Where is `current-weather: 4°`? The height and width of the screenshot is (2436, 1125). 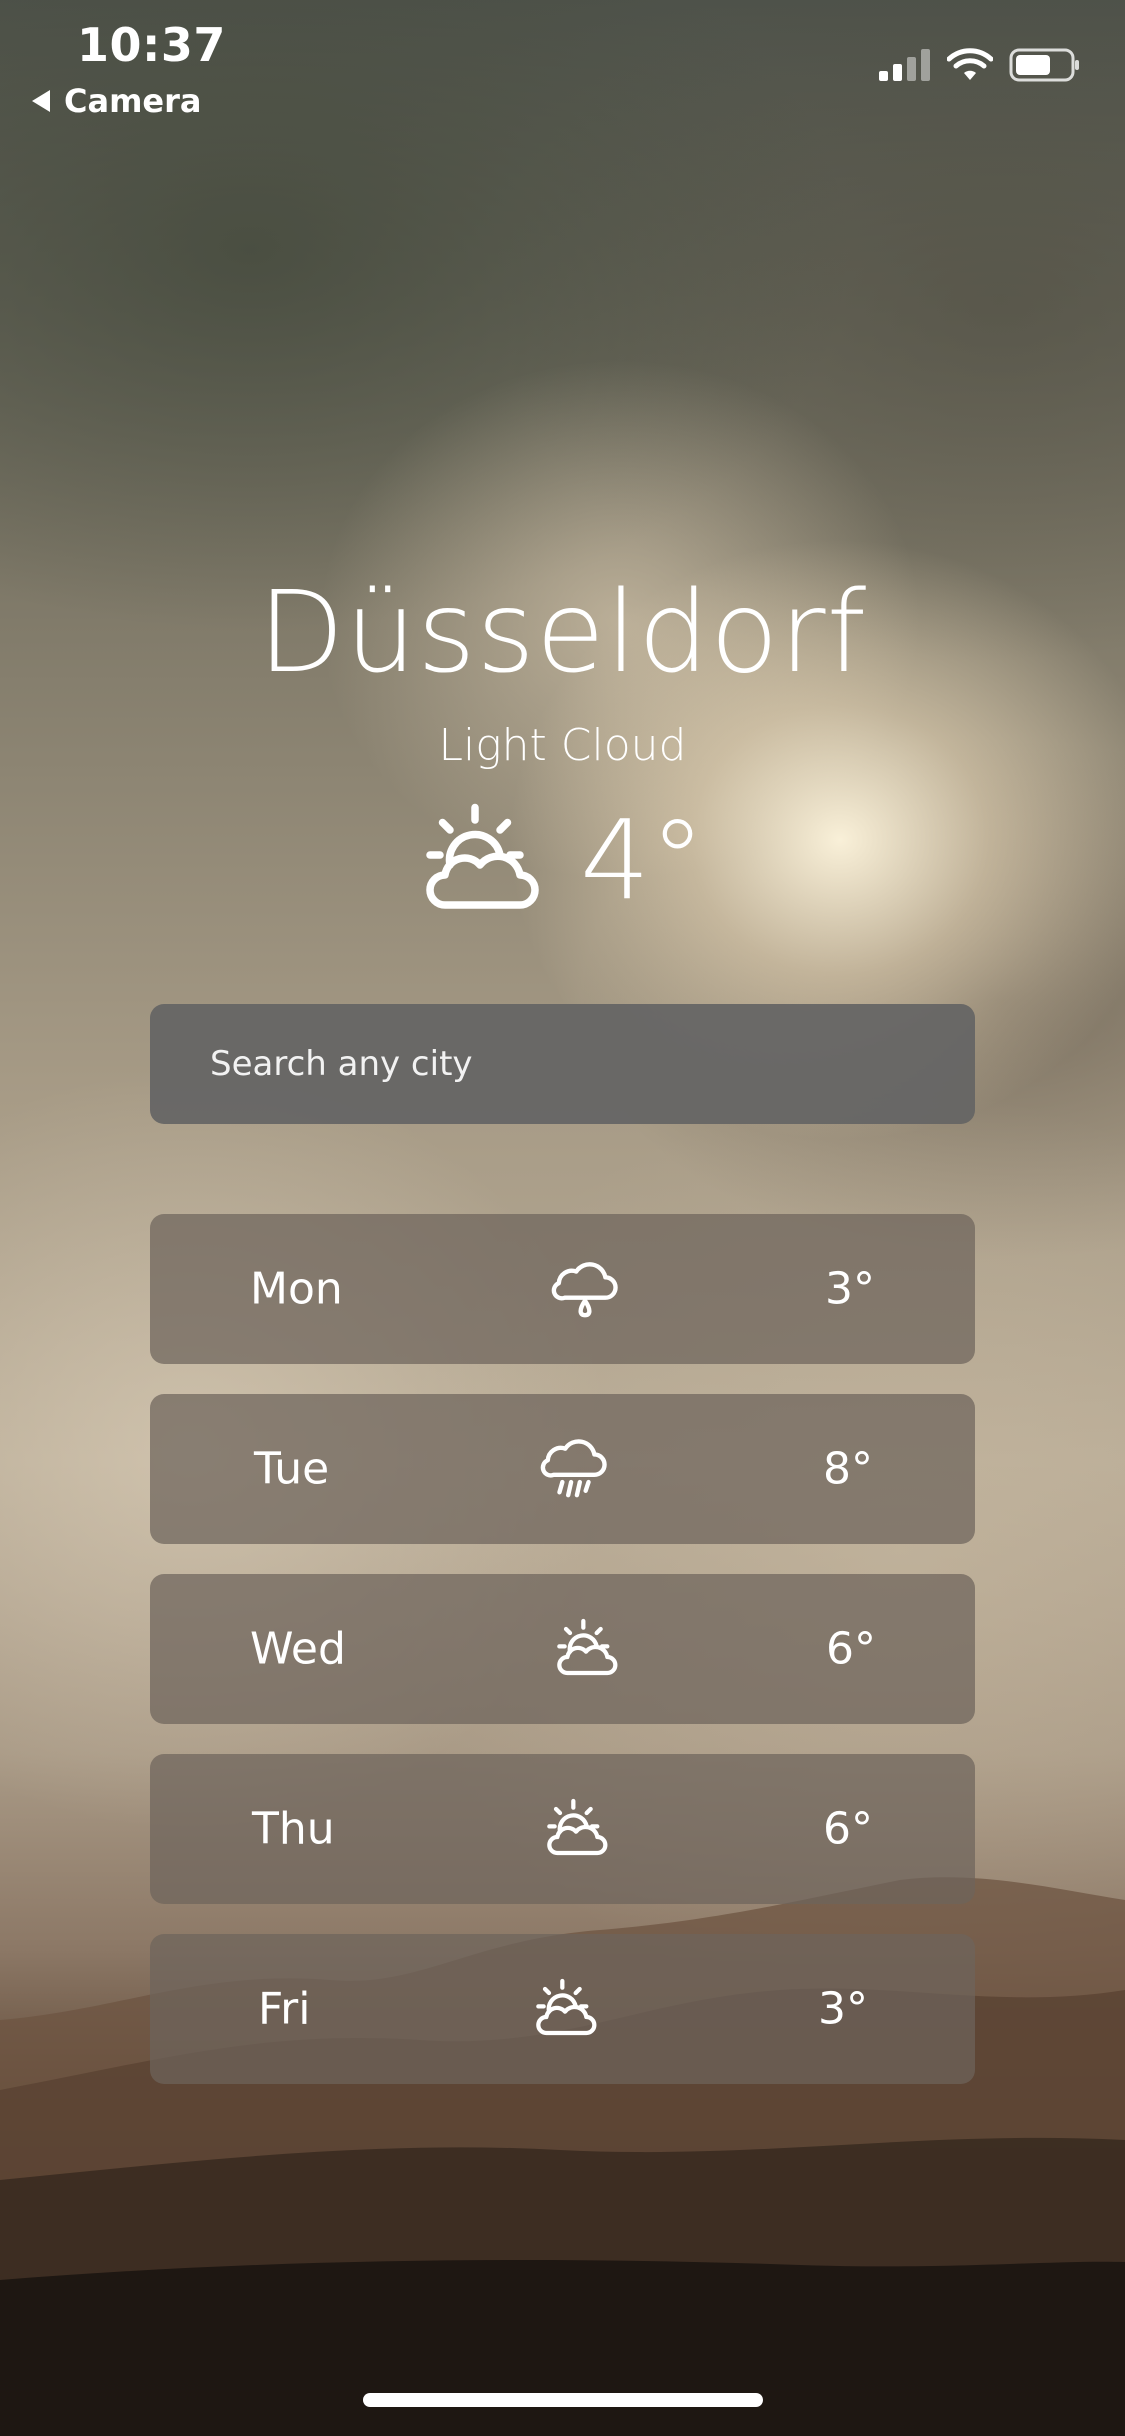 current-weather: 4° is located at coordinates (562, 860).